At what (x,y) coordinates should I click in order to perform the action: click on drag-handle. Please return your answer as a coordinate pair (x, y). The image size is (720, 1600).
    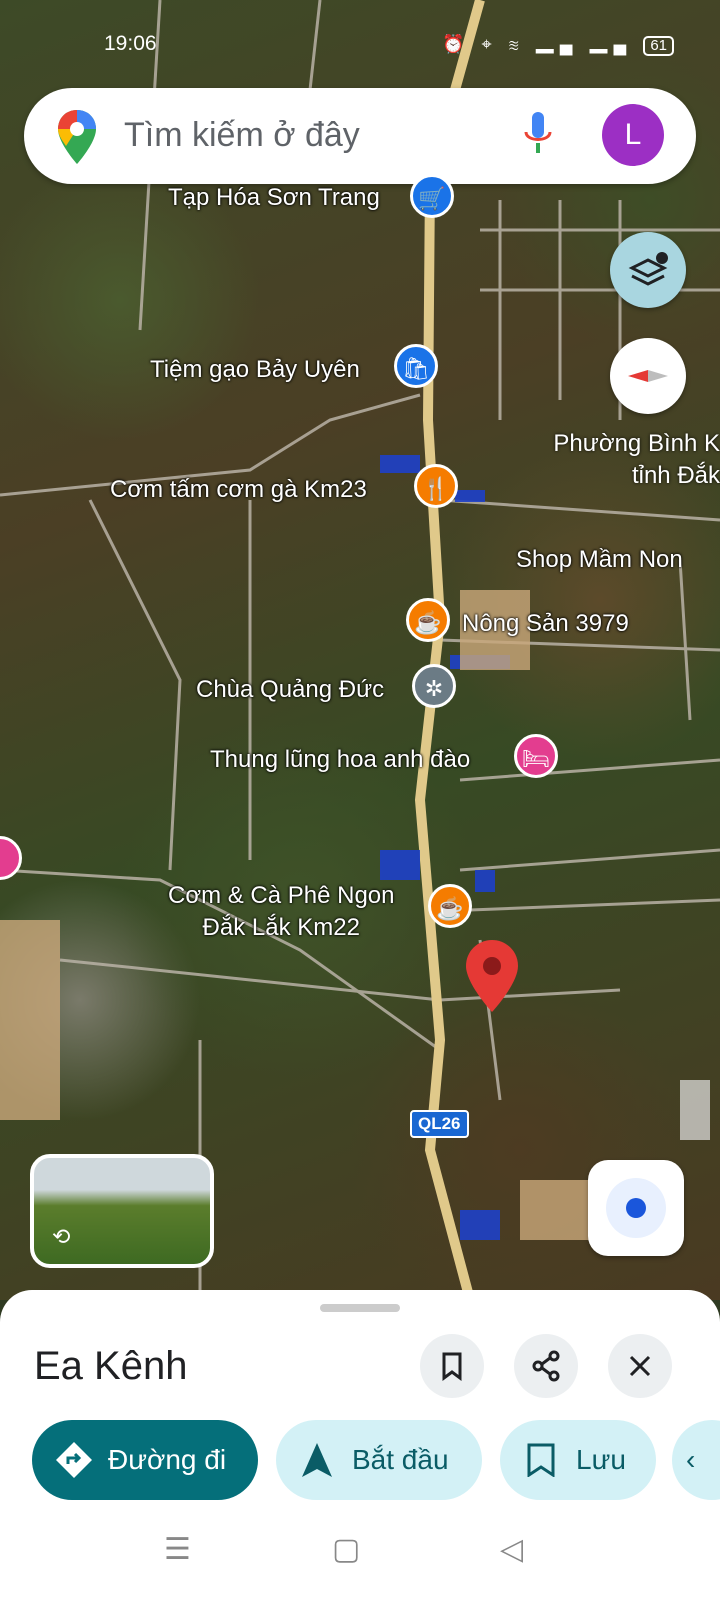
    Looking at the image, I should click on (360, 1308).